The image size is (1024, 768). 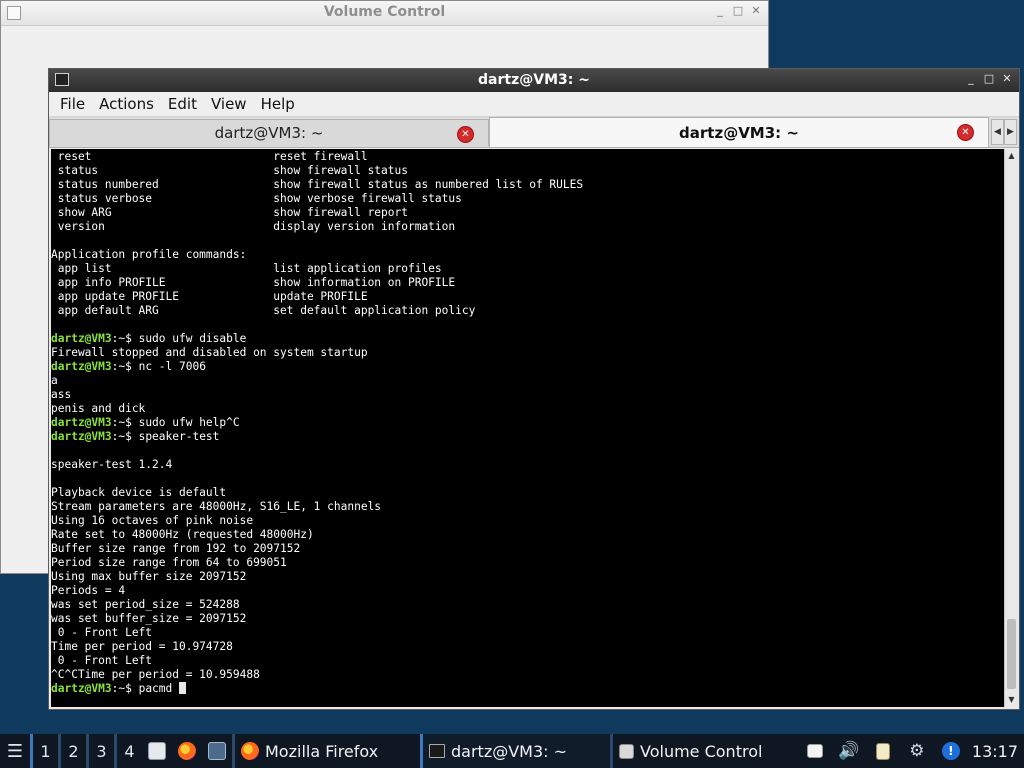 I want to click on command-text: speaker-test, so click(x=179, y=436).